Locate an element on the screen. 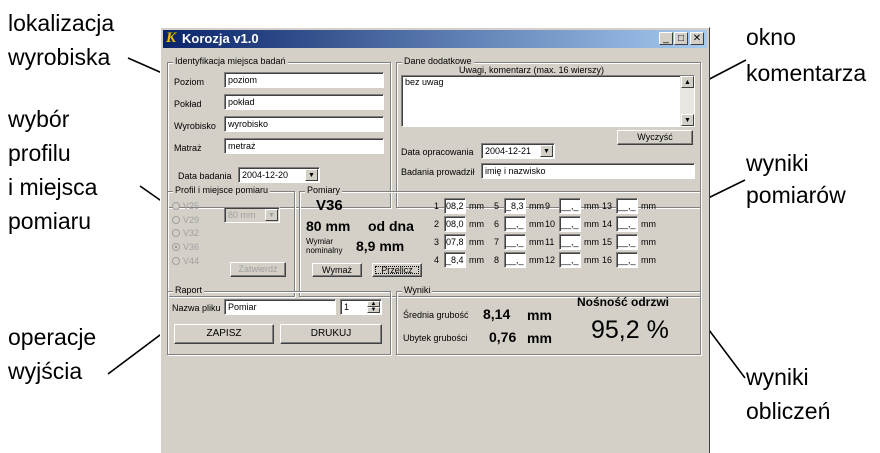 This screenshot has width=880, height=453. measurement-number: 15 is located at coordinates (607, 242).